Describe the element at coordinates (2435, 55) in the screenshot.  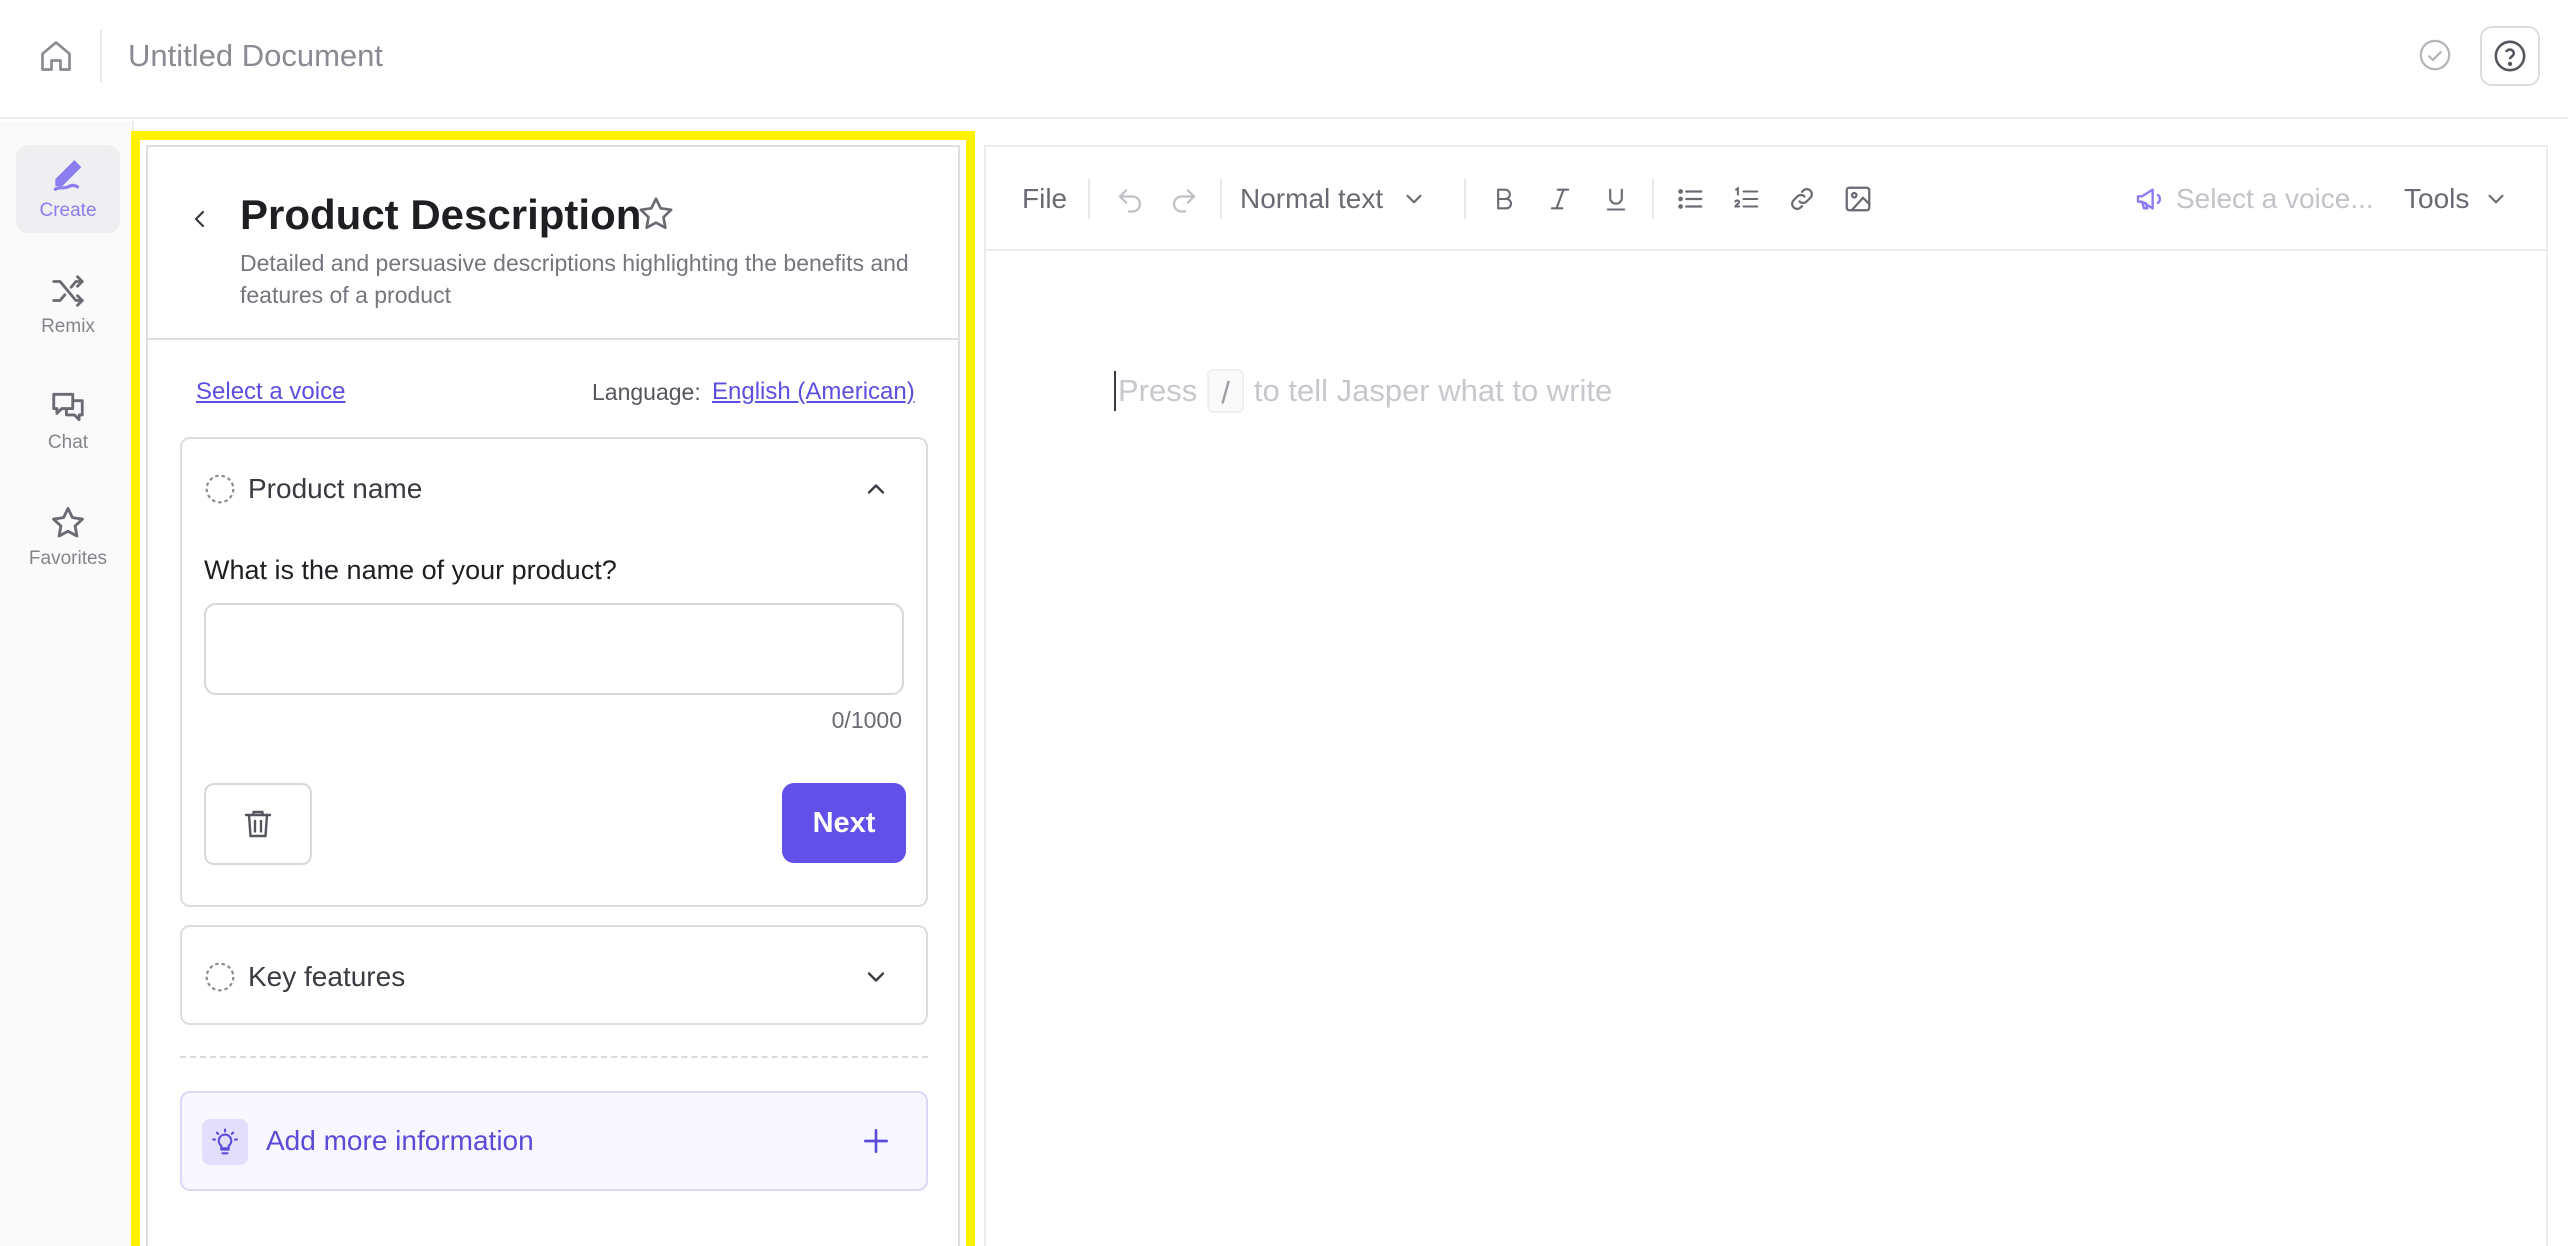
I see `saved-check-icon` at that location.